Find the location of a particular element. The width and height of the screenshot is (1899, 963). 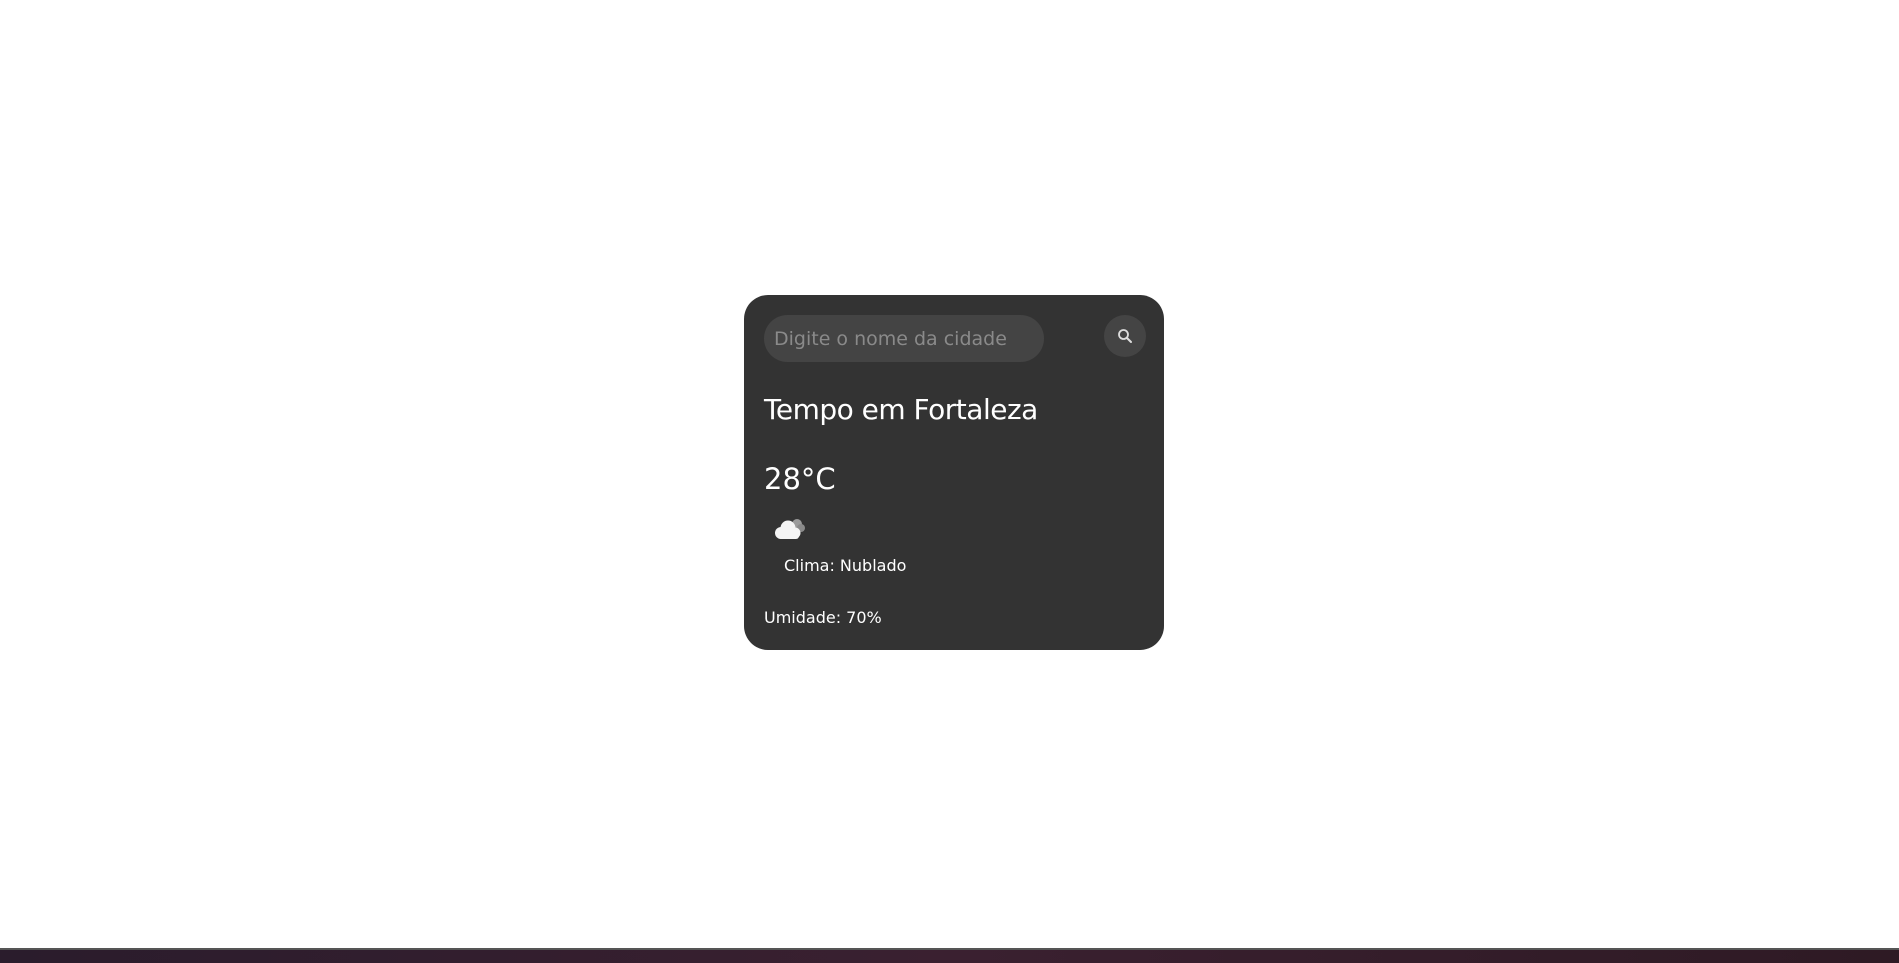

temperature: 28°C is located at coordinates (800, 479).